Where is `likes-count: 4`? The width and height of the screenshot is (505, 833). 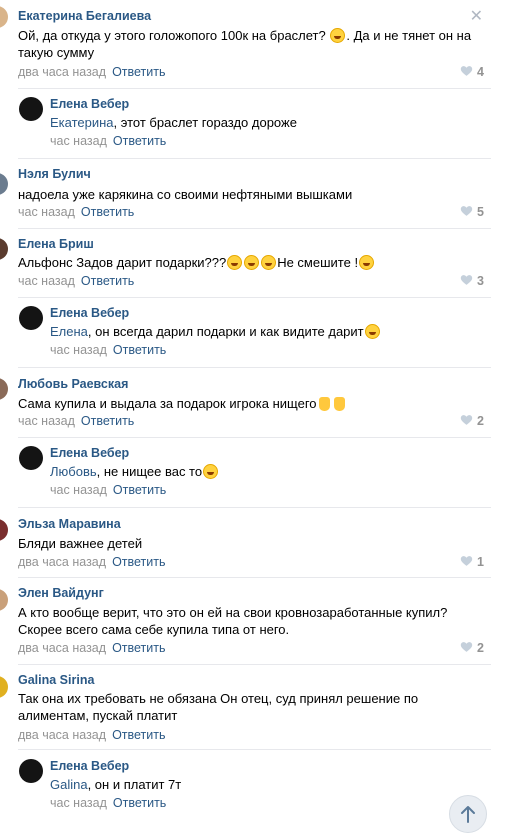
likes-count: 4 is located at coordinates (480, 72).